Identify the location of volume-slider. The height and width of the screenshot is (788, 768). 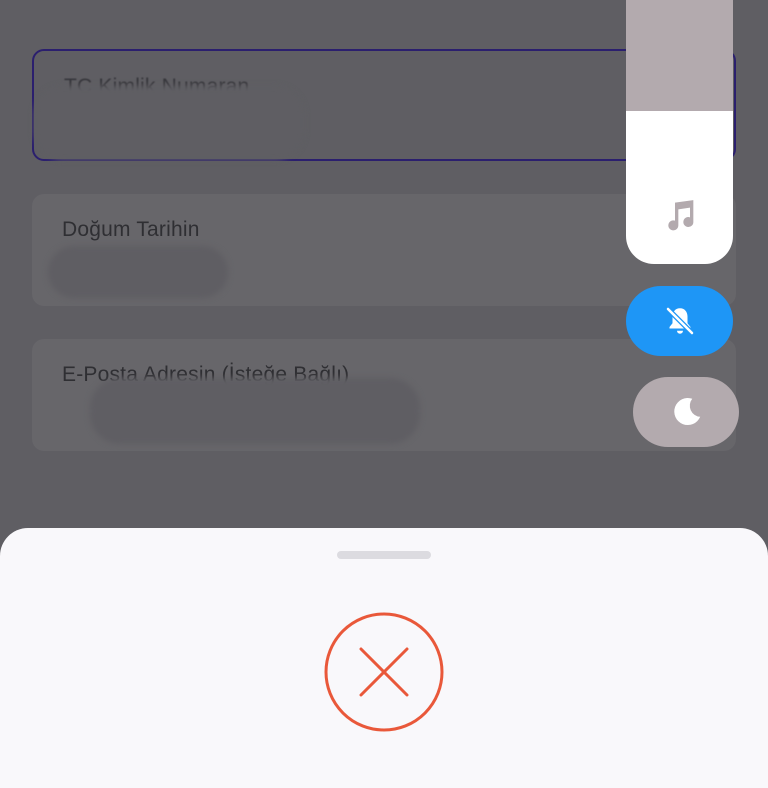
(679, 132).